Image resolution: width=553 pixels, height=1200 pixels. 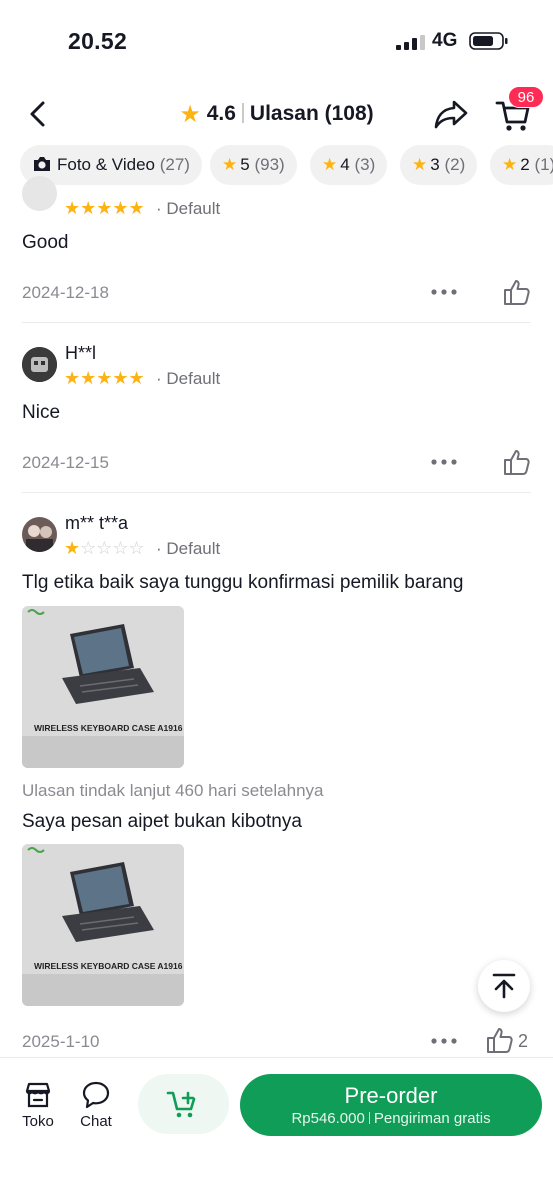 What do you see at coordinates (174, 164) in the screenshot?
I see `filter-chip-count: (27)` at bounding box center [174, 164].